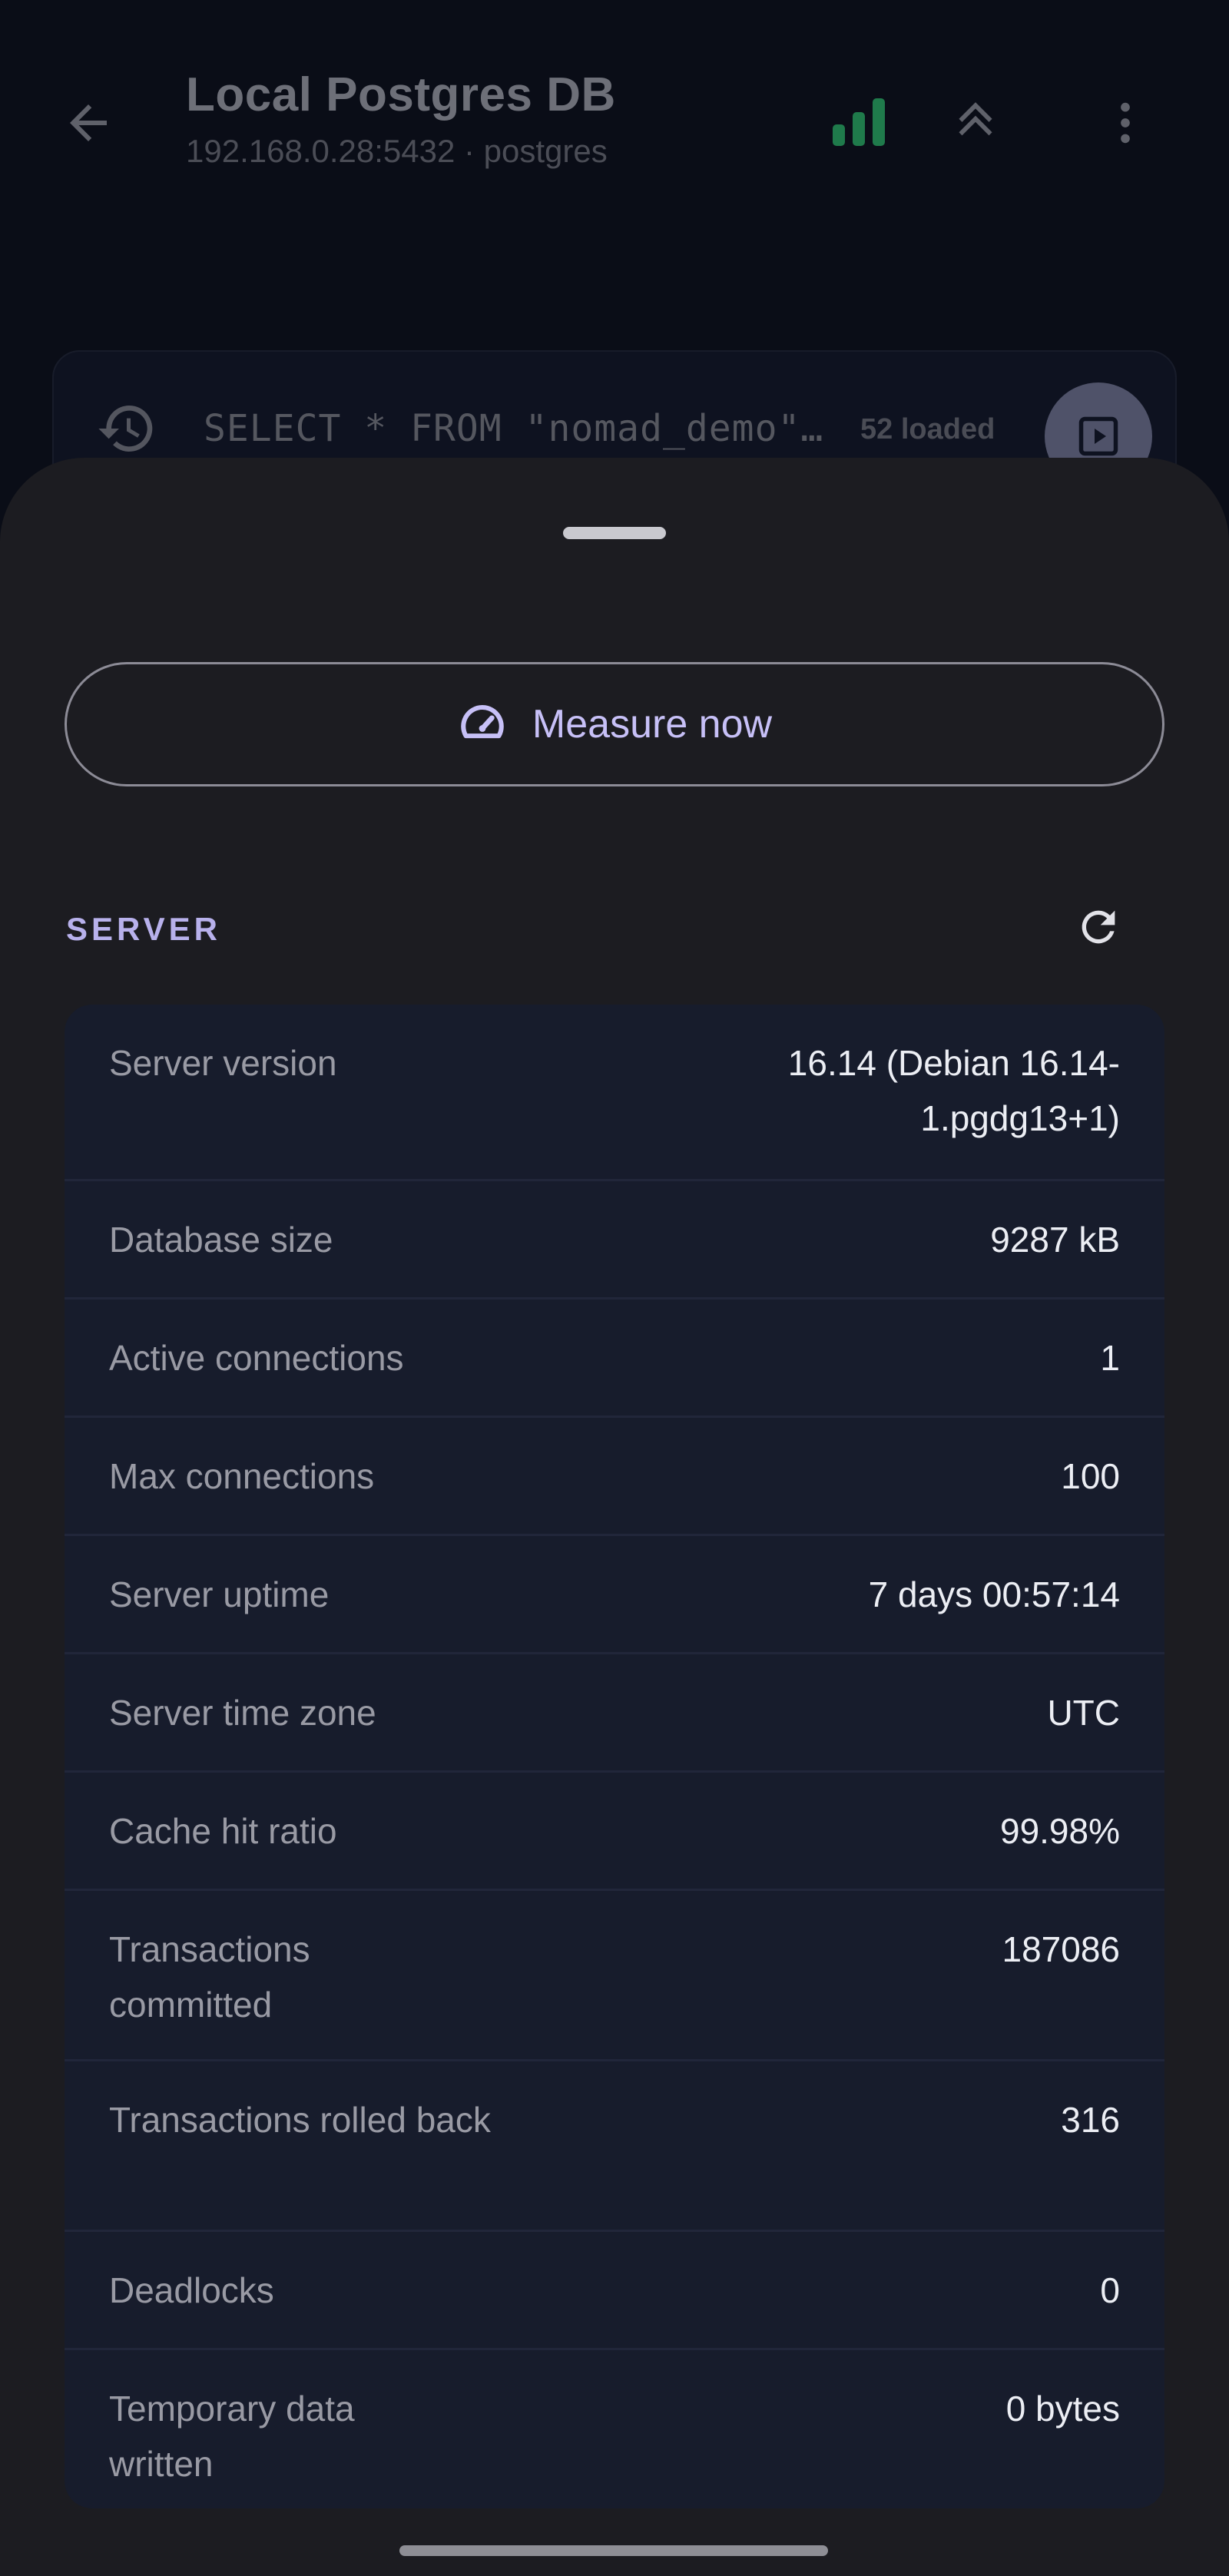 This screenshot has height=2576, width=1229. Describe the element at coordinates (256, 1358) in the screenshot. I see `stat-label: Active connections` at that location.